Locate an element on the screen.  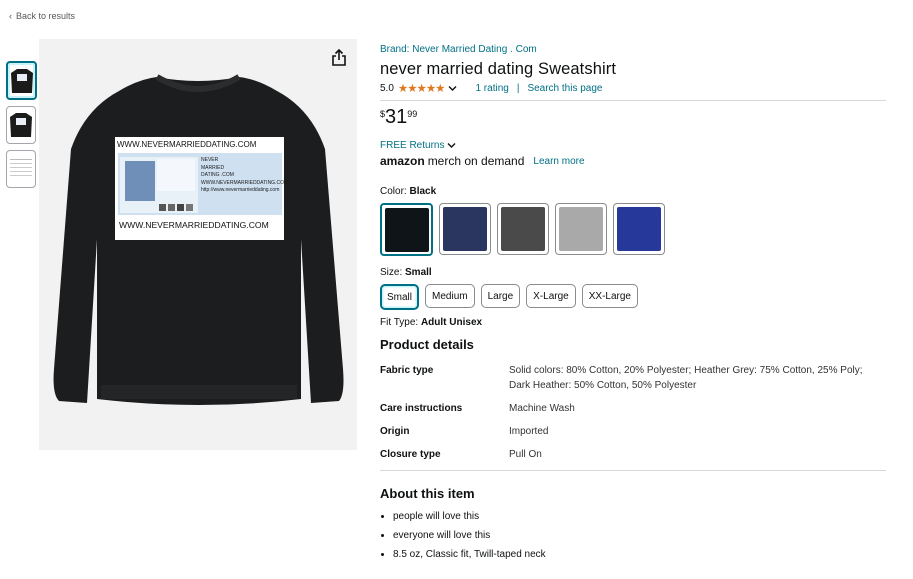
about-bullet: people will love this is located at coordinates (639, 516).